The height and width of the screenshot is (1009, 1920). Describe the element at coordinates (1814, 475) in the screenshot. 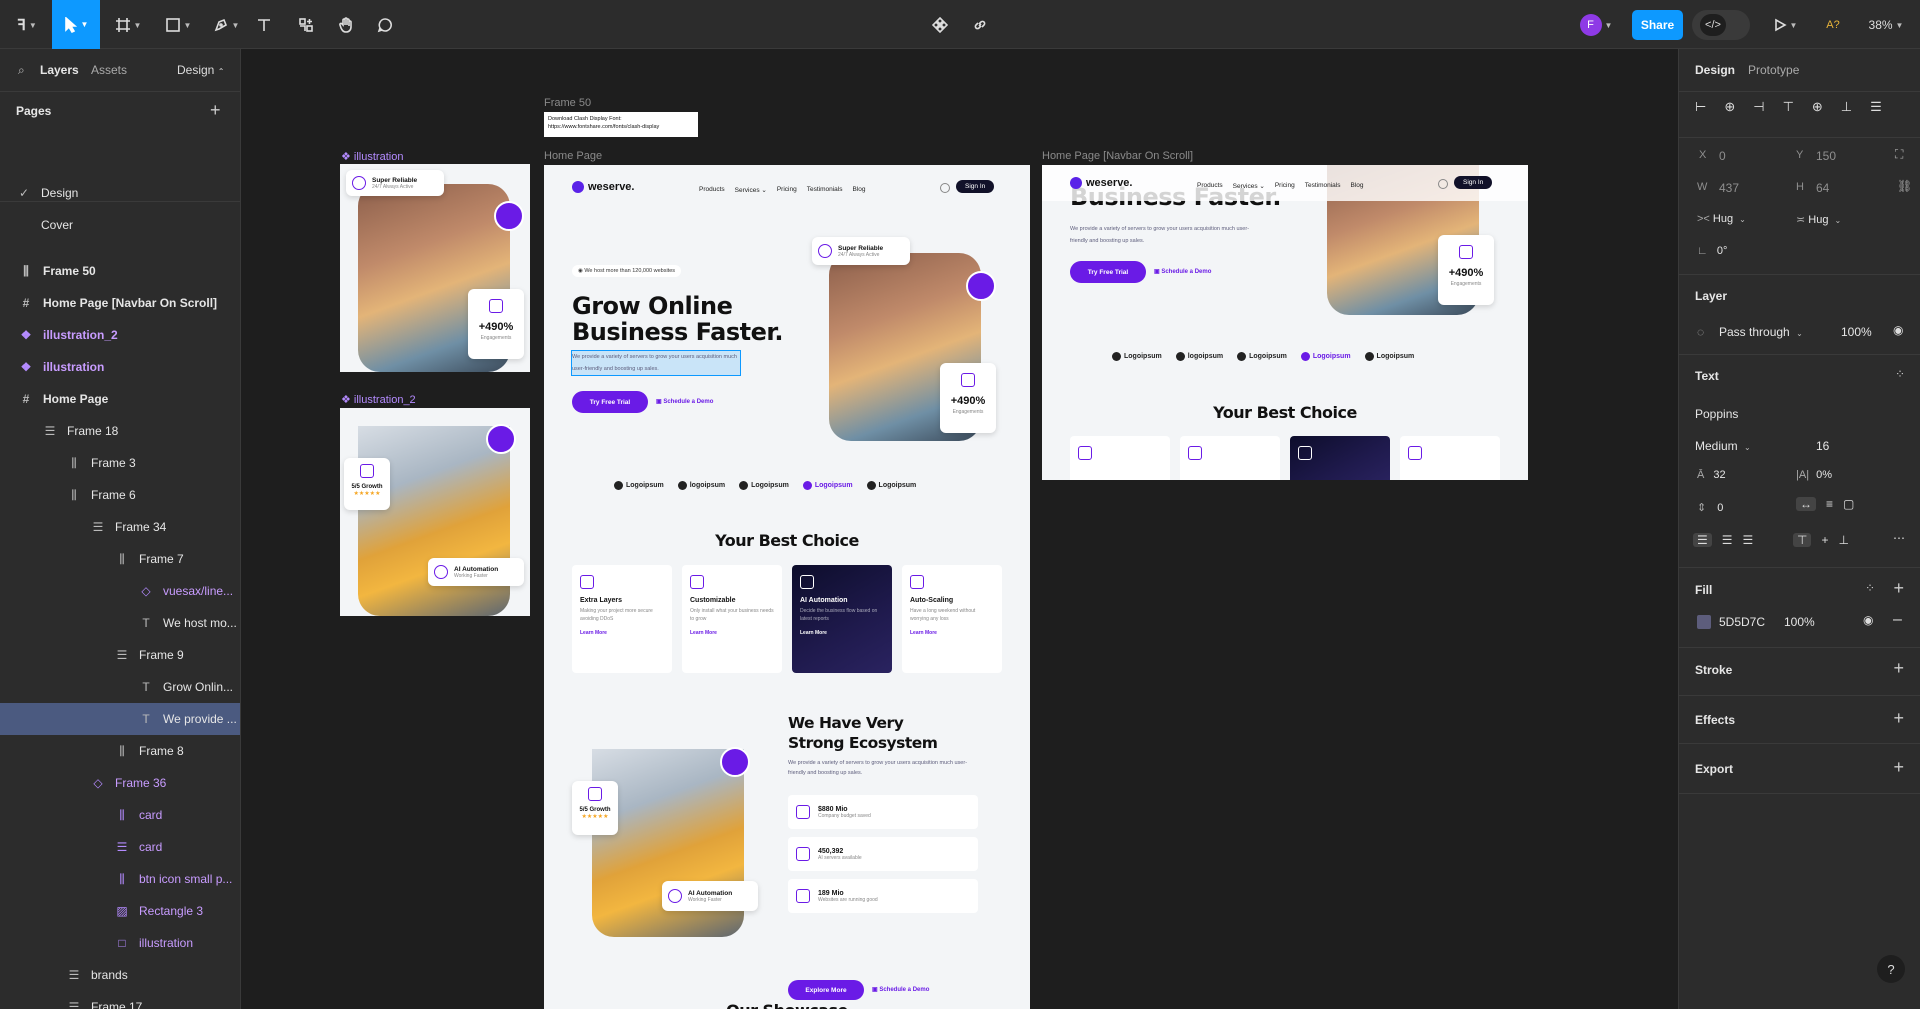

I see `letter-spacing-field: |A| 0%` at that location.